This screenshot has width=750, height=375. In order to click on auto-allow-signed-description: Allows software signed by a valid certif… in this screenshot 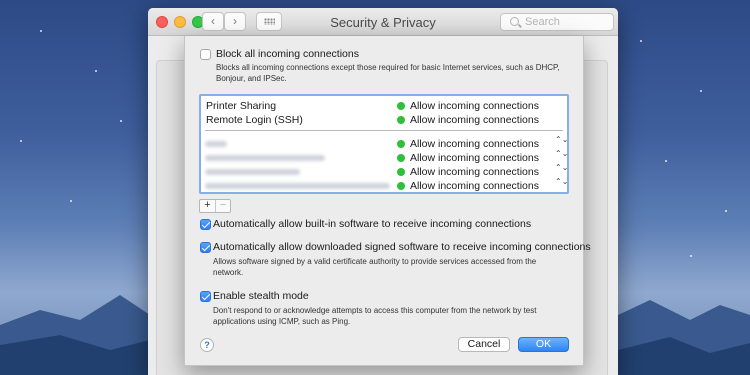, I will do `click(375, 267)`.